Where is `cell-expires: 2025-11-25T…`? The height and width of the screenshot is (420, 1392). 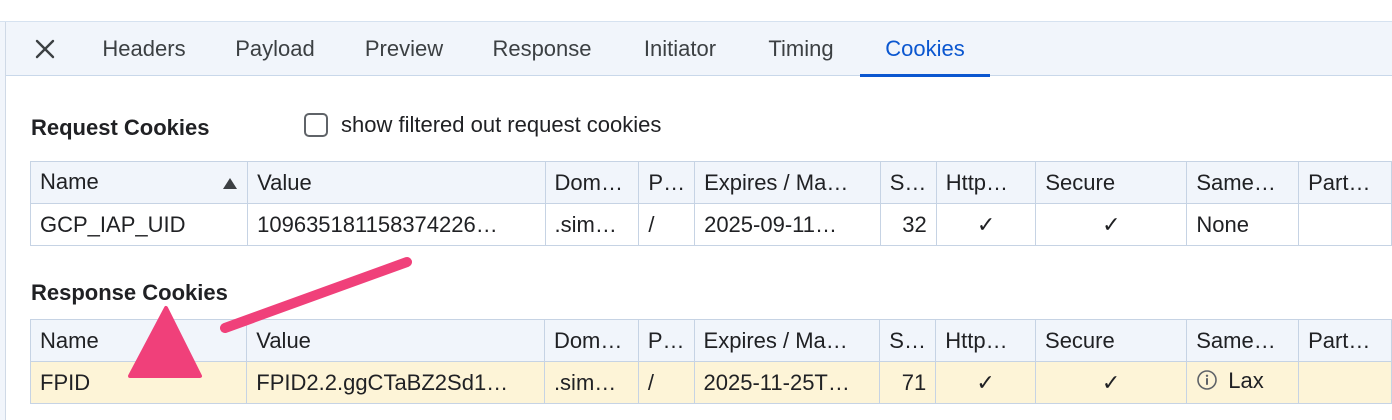
cell-expires: 2025-11-25T… is located at coordinates (787, 382).